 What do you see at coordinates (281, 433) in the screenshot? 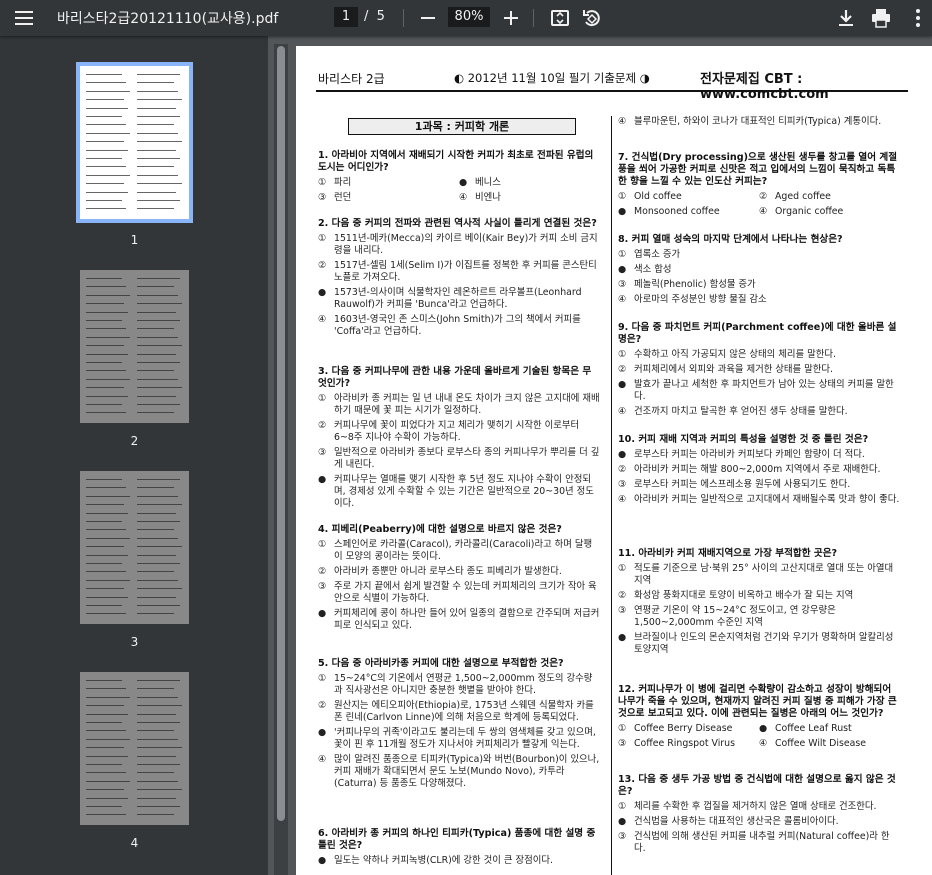
I see `sidebar-scrollbar-thumb` at bounding box center [281, 433].